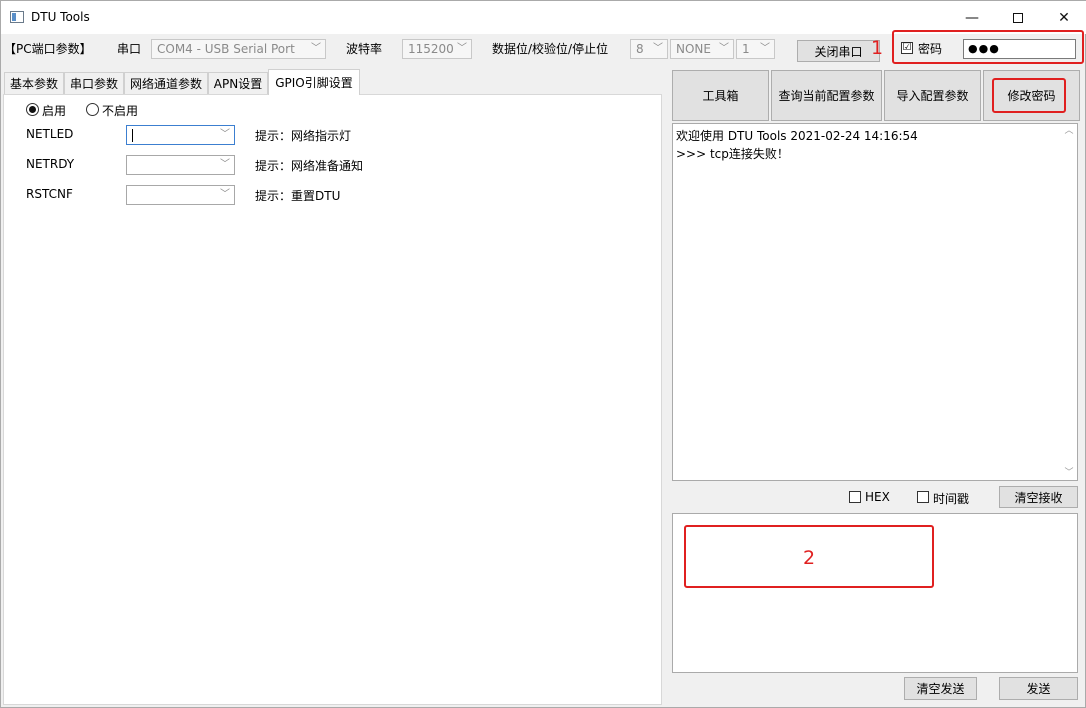  What do you see at coordinates (640, 49) in the screenshot?
I see `databits-value: 8` at bounding box center [640, 49].